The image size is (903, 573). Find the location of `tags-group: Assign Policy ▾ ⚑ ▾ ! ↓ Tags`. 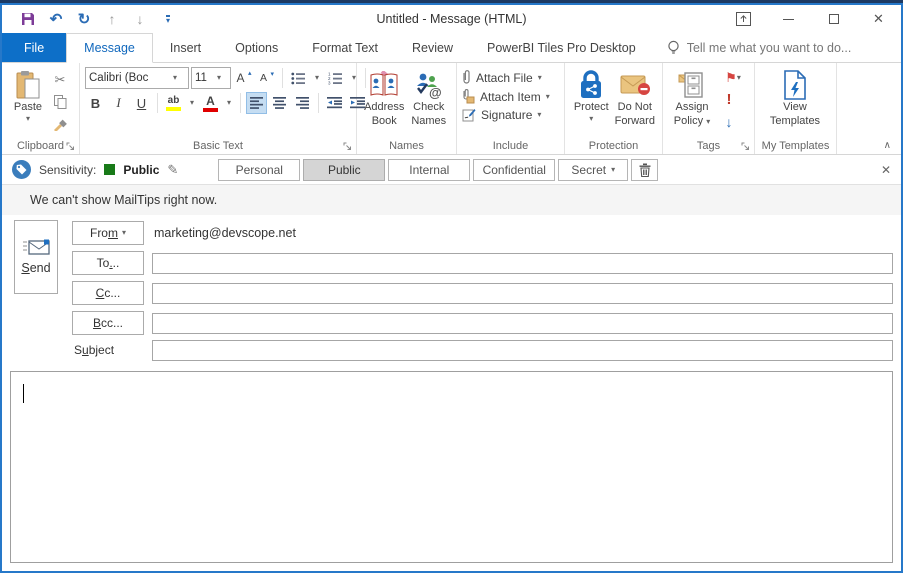

tags-group: Assign Policy ▾ ⚑ ▾ ! ↓ Tags is located at coordinates (709, 108).